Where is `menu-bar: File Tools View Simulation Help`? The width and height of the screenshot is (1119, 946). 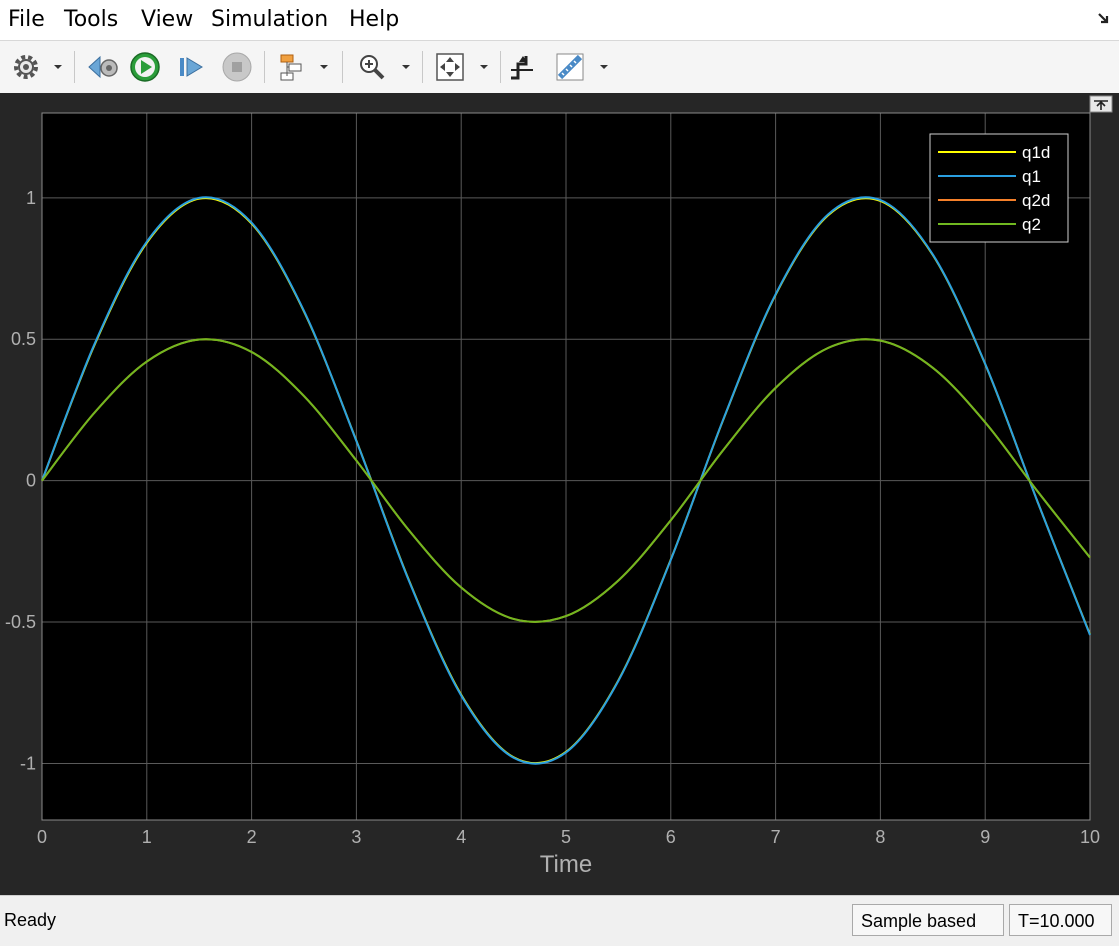
menu-bar: File Tools View Simulation Help is located at coordinates (559, 20).